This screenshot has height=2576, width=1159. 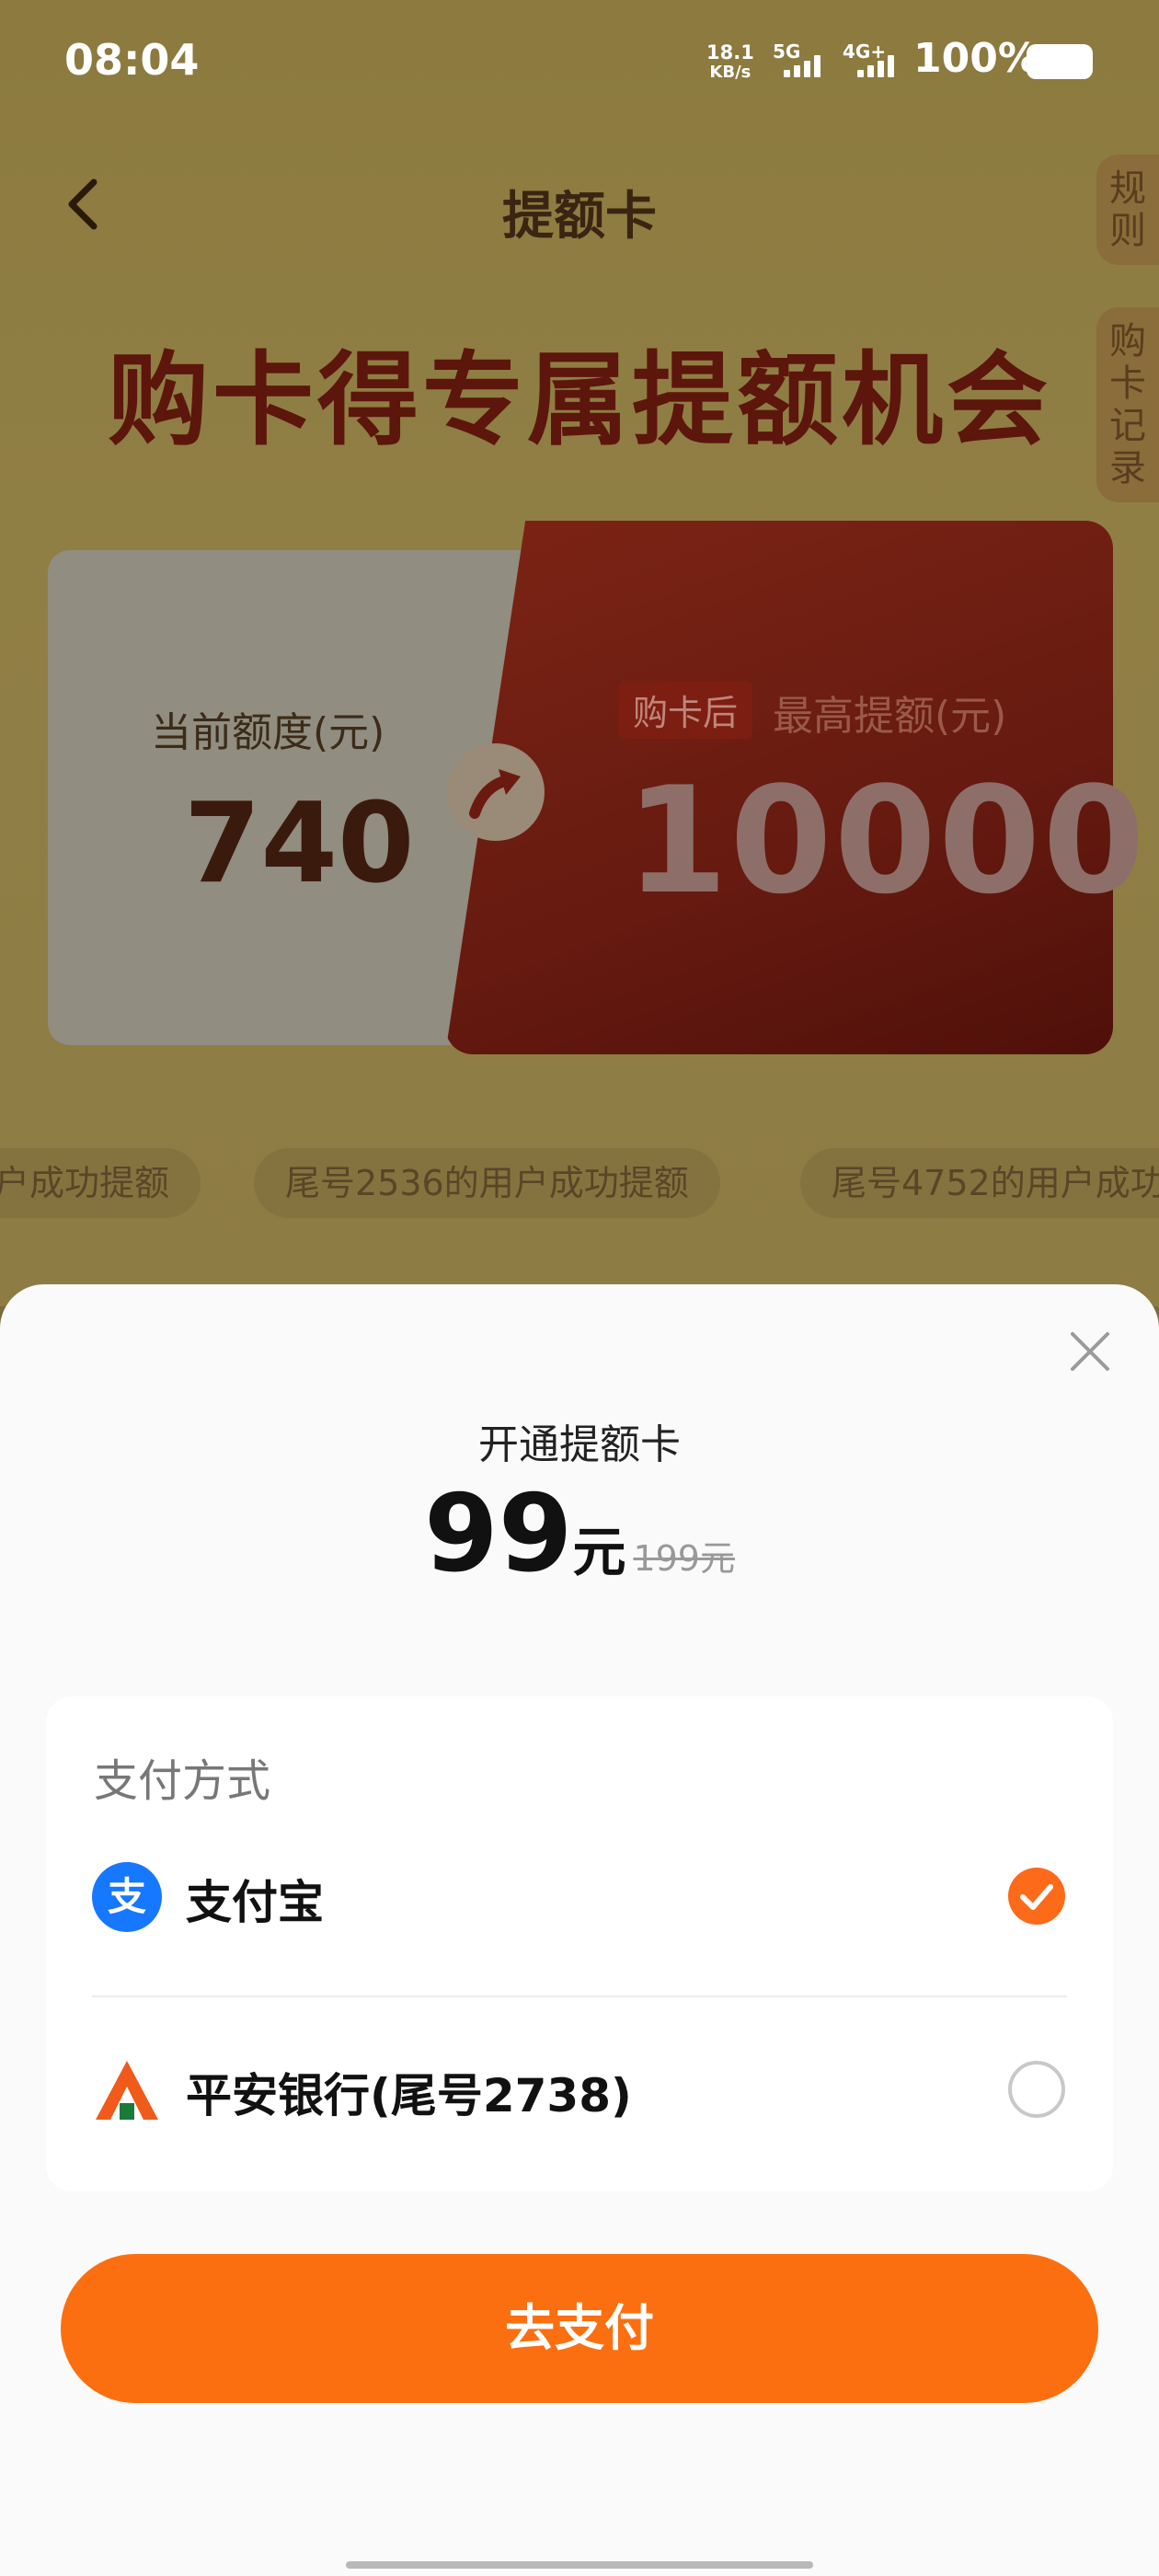 What do you see at coordinates (579, 400) in the screenshot?
I see `hero-headline: 购卡得专属提额机会` at bounding box center [579, 400].